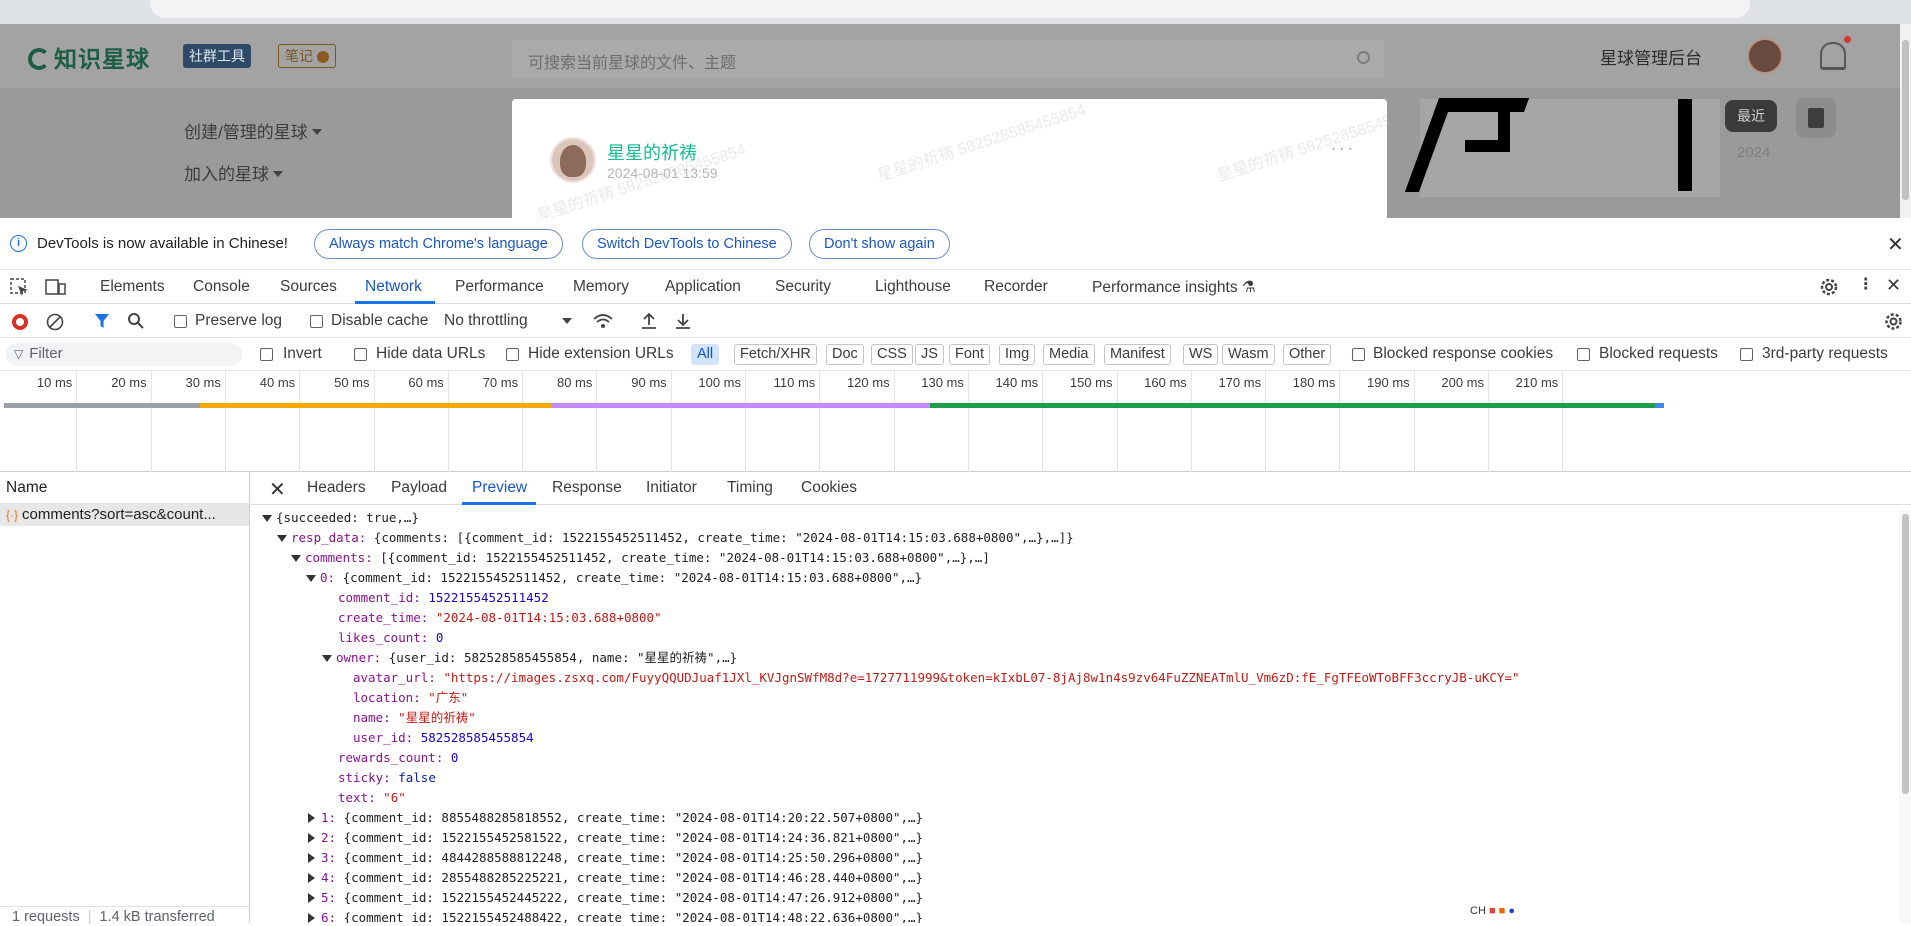 The image size is (1911, 926). What do you see at coordinates (929, 354) in the screenshot?
I see `type-filter-js: JS` at bounding box center [929, 354].